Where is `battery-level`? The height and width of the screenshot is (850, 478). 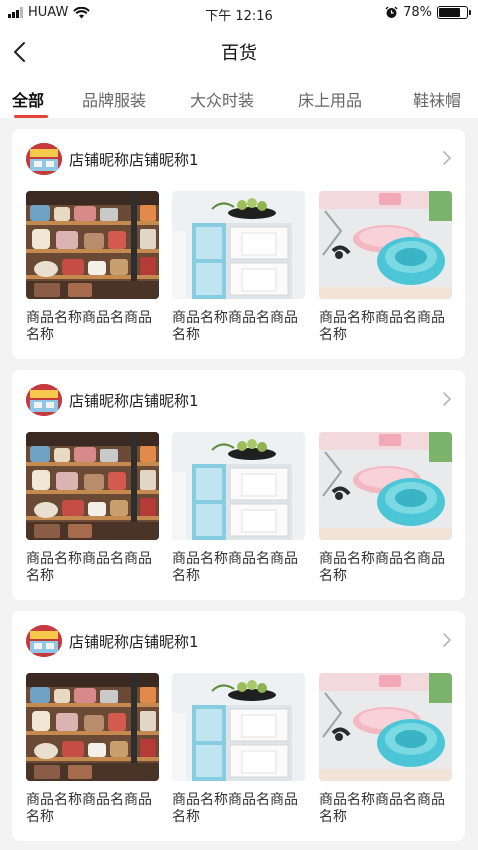 battery-level is located at coordinates (450, 12).